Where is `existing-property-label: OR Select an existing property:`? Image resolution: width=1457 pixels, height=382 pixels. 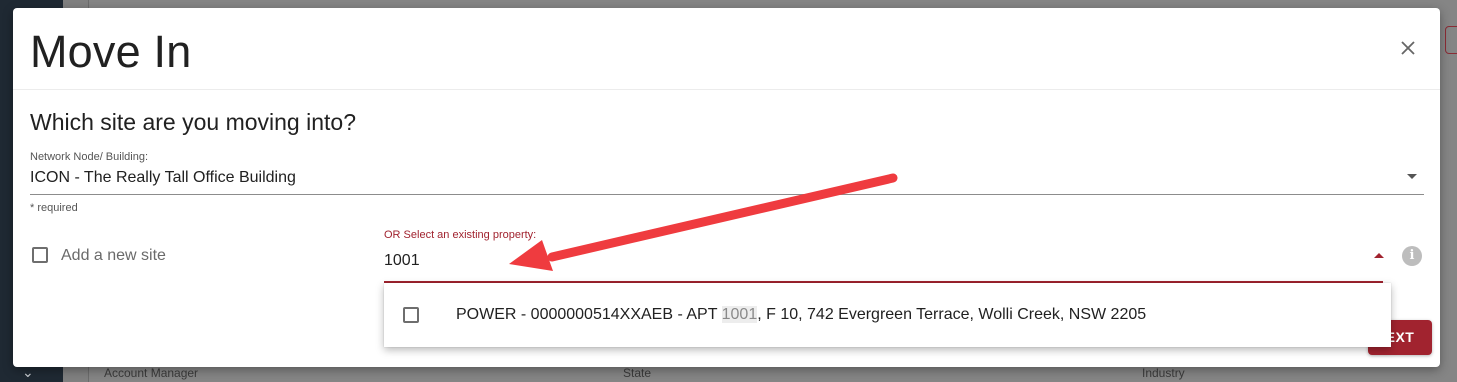
existing-property-label: OR Select an existing property: is located at coordinates (460, 235).